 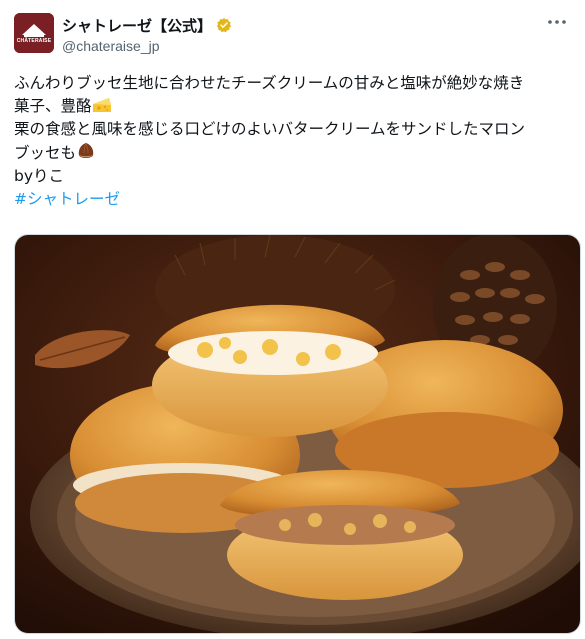 I want to click on avatar-logo-text: CHÂTERAISE, so click(x=34, y=41).